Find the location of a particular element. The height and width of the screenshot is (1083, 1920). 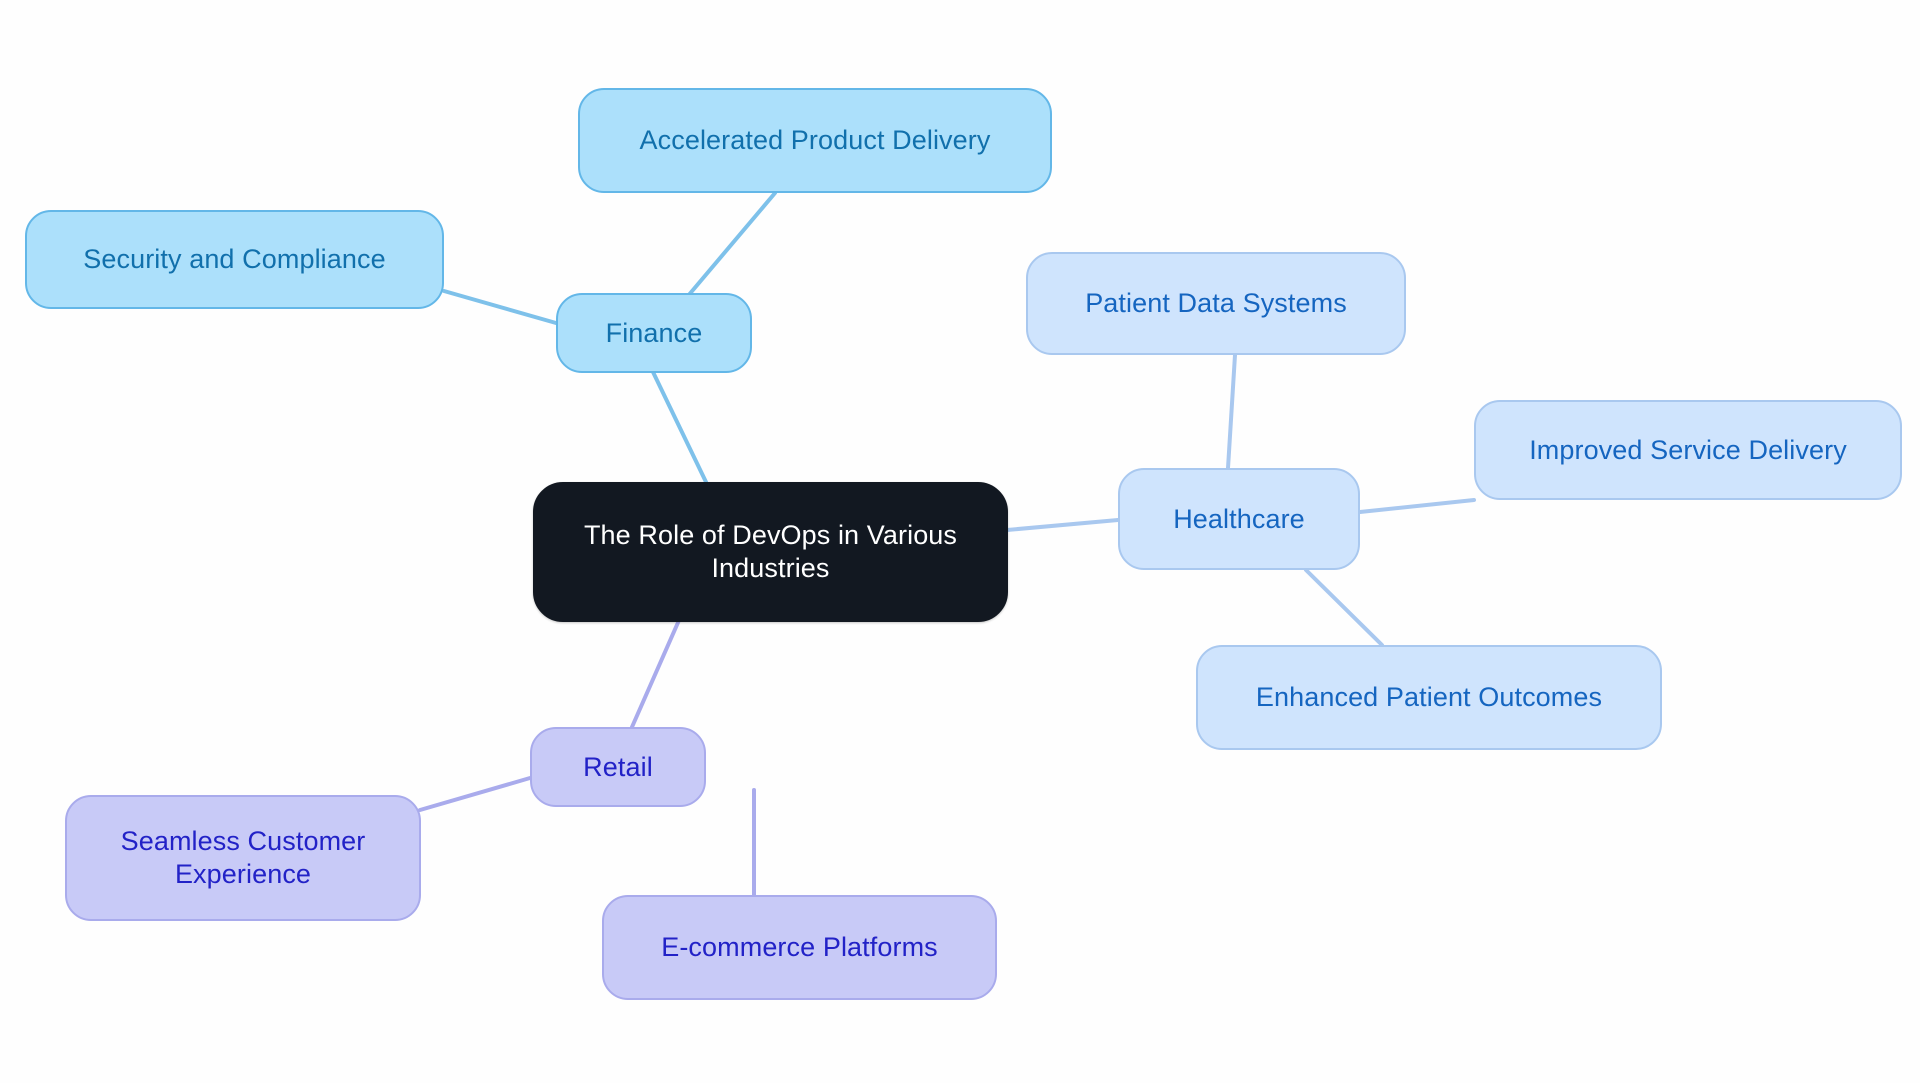

node-accelerated-product-delivery: Accelerated Product Delivery is located at coordinates (815, 140).